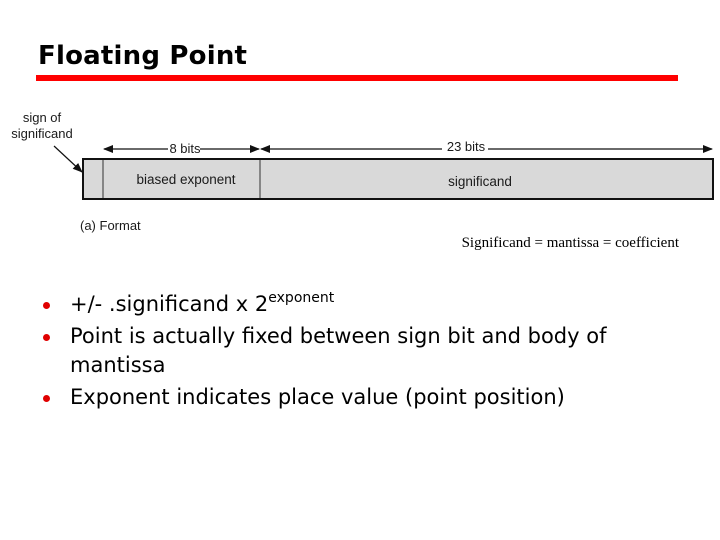 The image size is (720, 540). I want to click on exponent-width-label: 8 bits, so click(185, 148).